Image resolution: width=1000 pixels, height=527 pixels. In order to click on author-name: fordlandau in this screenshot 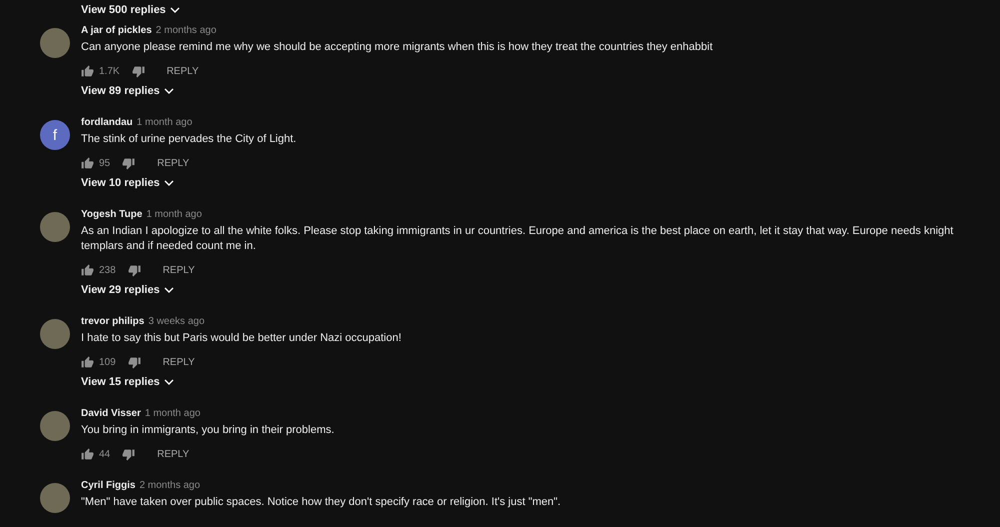, I will do `click(107, 123)`.